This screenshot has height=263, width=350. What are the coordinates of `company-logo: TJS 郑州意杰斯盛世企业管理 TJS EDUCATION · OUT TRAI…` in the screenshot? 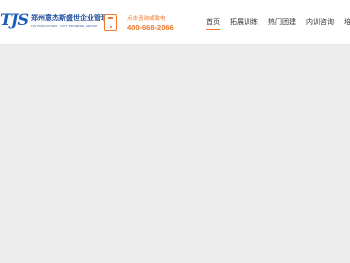 It's located at (54, 22).